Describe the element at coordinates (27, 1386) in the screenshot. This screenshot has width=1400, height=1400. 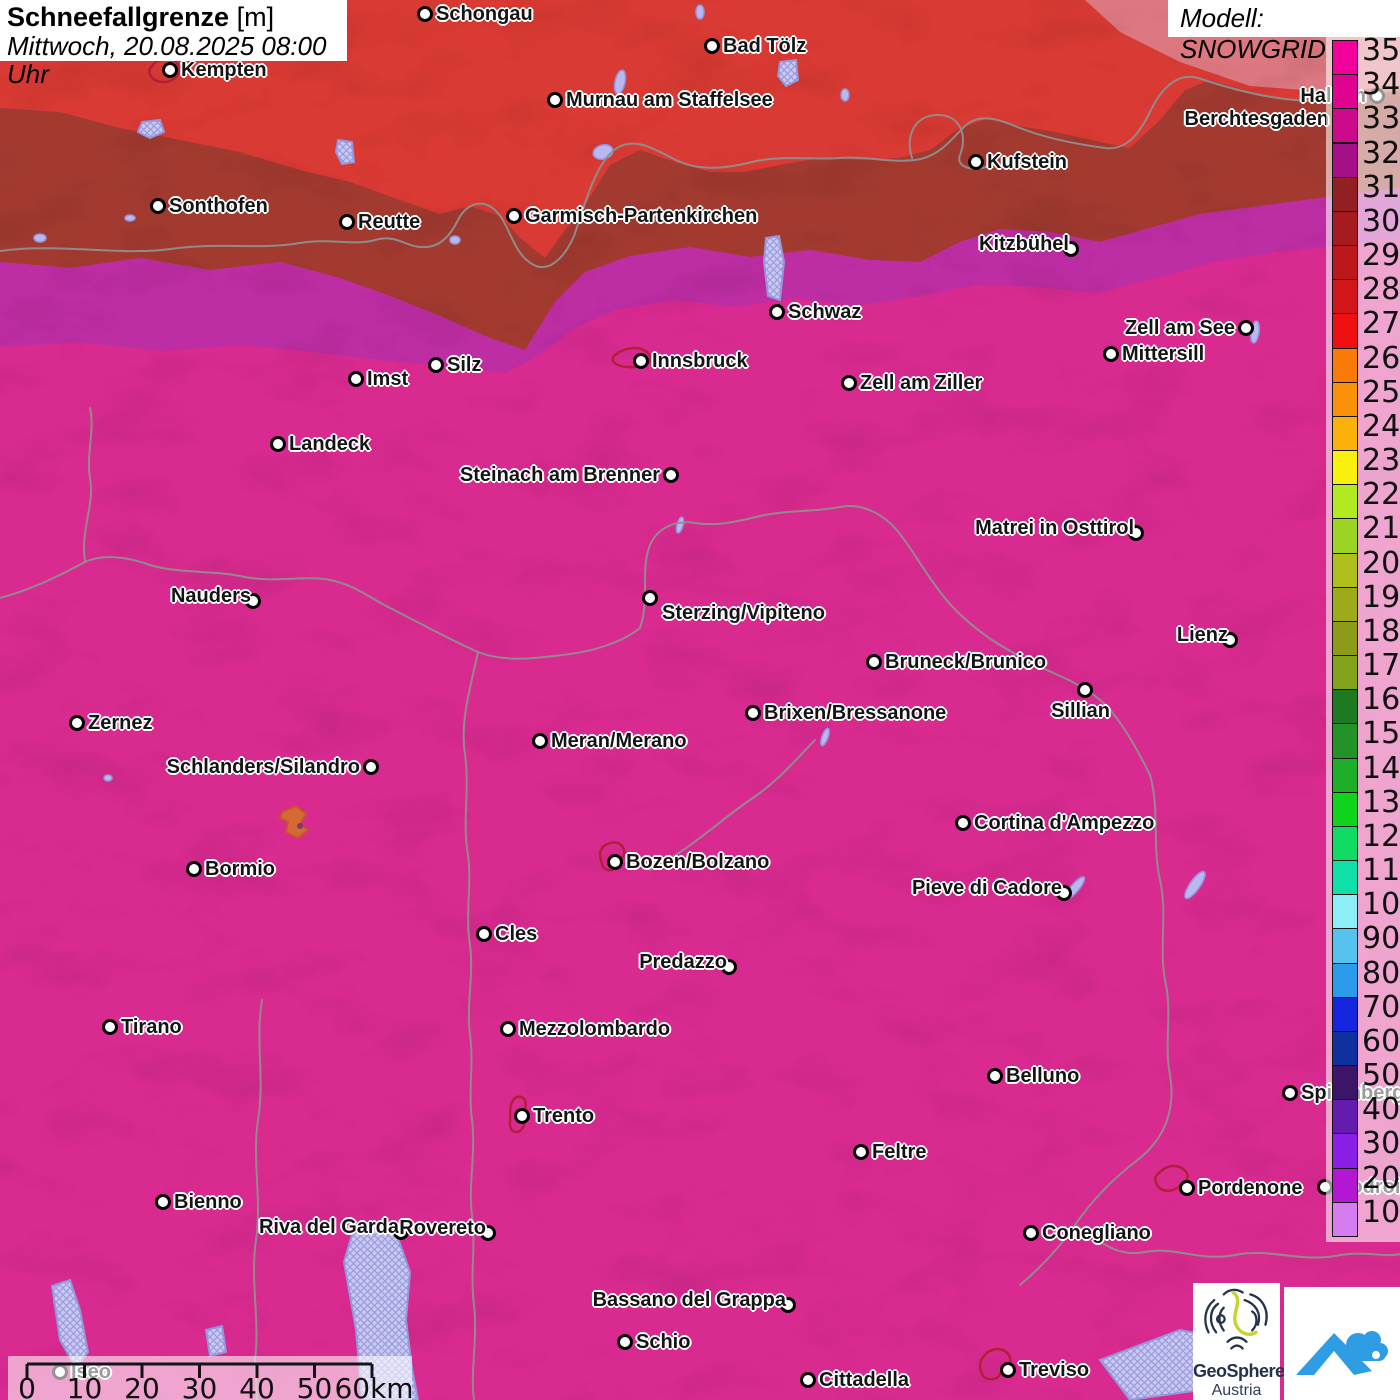
I see `scalebar-value: 0` at that location.